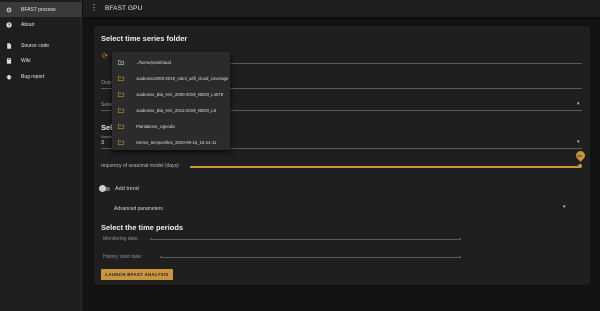 The image size is (600, 311). I want to click on folder-up-icon, so click(121, 62).